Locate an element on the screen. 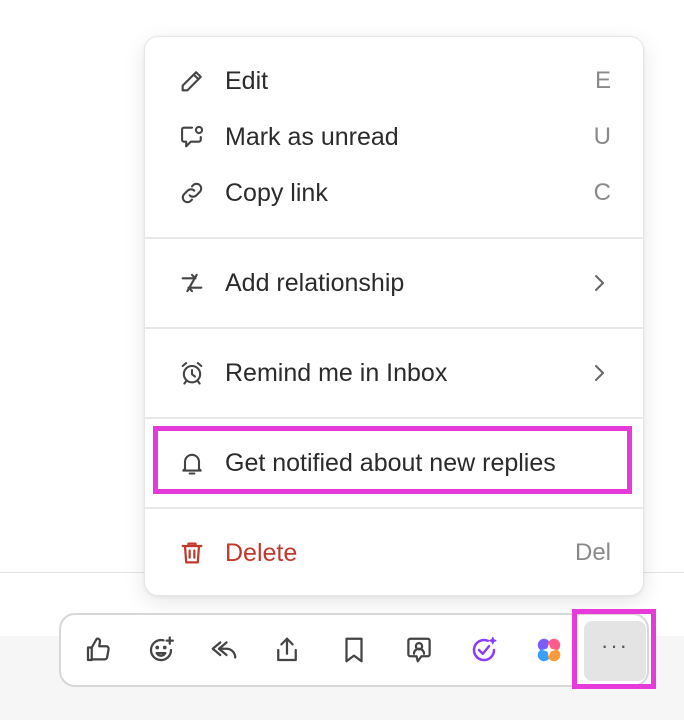  add-emoji-icon is located at coordinates (161, 652).